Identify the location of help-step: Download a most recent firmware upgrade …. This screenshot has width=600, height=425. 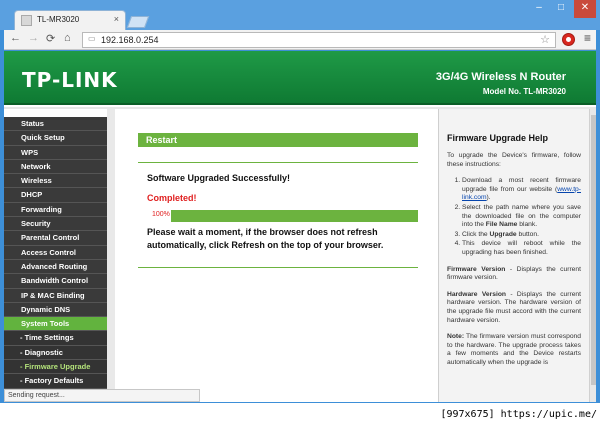
(521, 190).